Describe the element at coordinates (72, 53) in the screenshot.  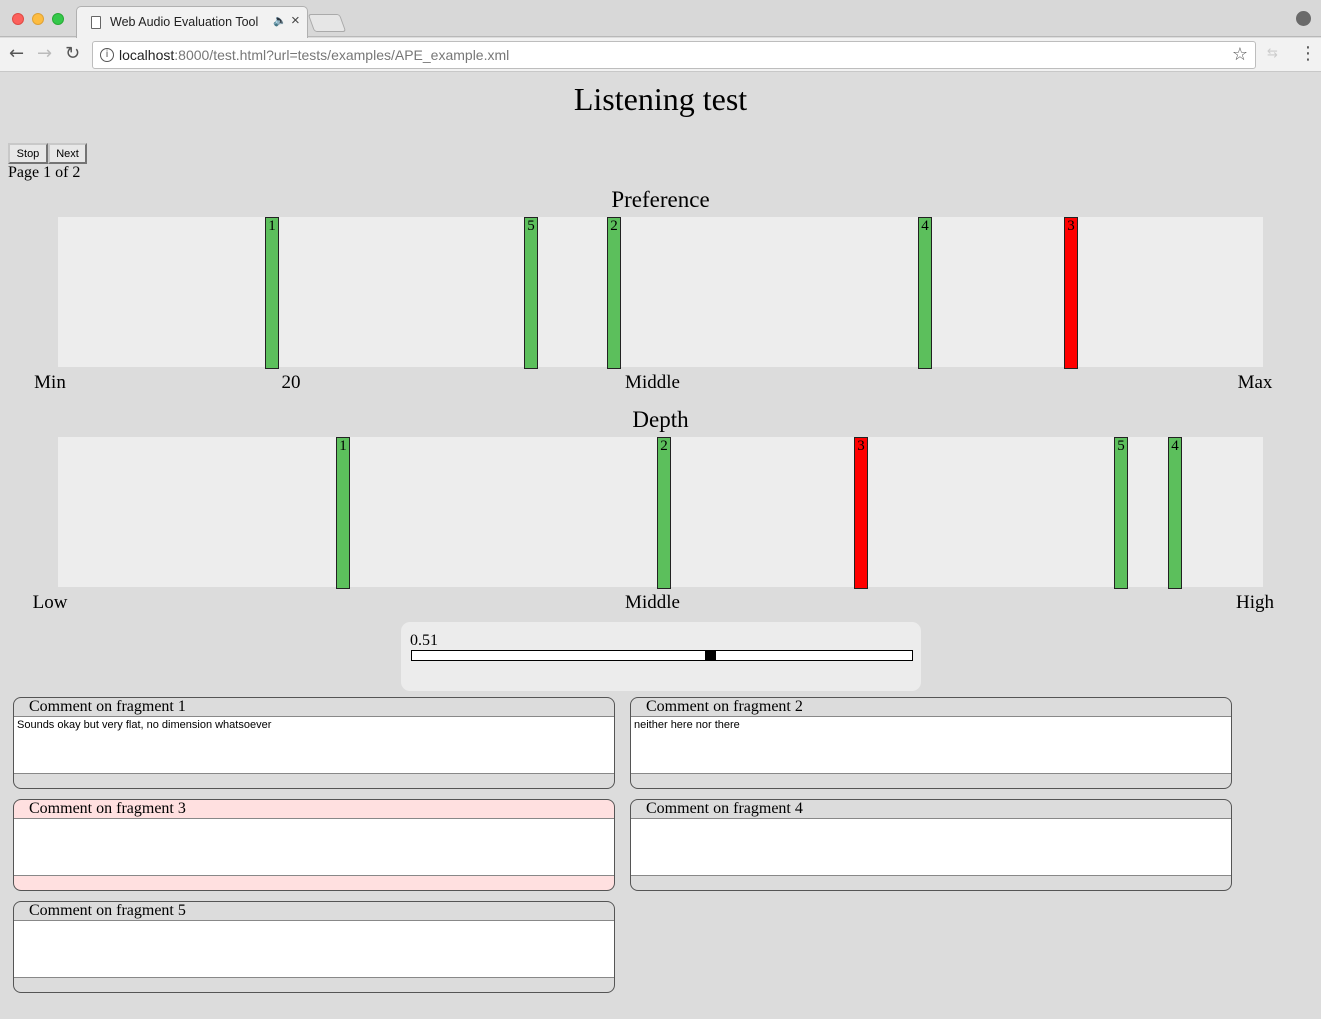
I see `reload-icon: ↻` at that location.